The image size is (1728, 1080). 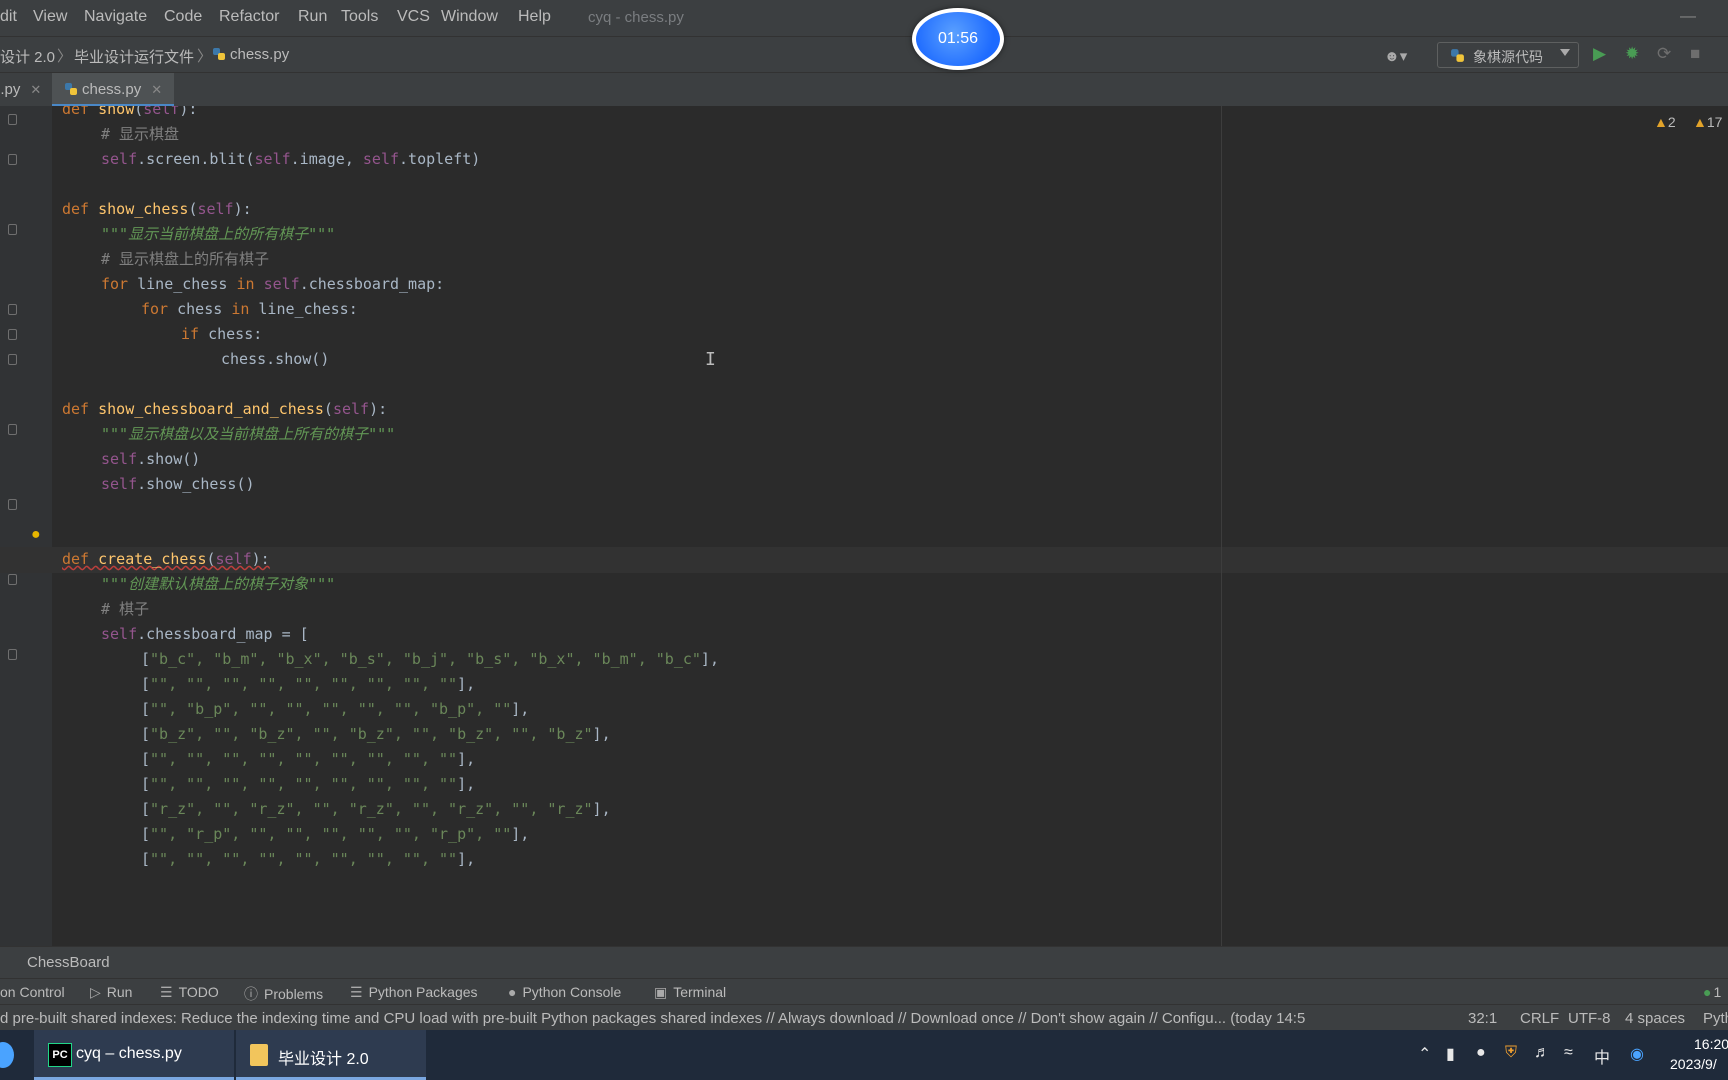 I want to click on menu-window: Window, so click(x=469, y=17).